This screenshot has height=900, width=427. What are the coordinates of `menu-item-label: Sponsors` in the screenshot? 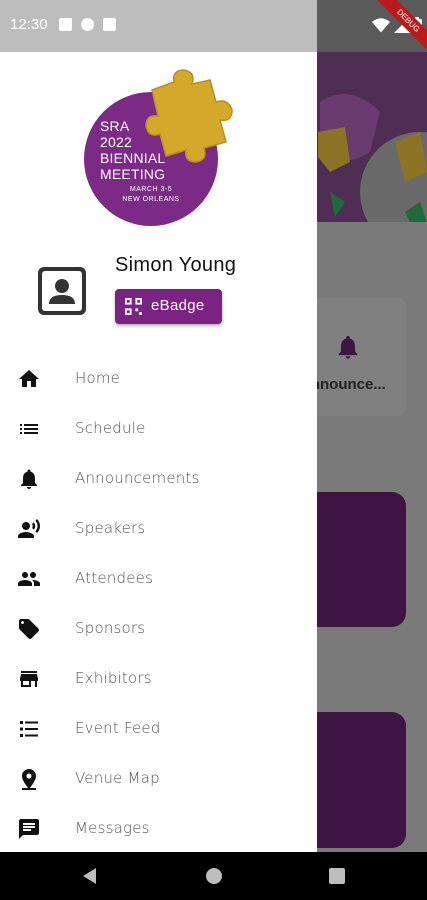 It's located at (110, 628).